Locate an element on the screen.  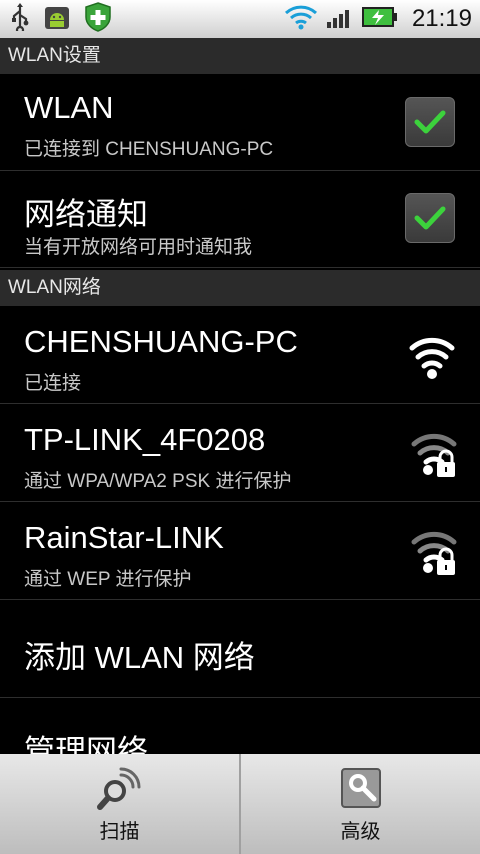
status-time: 21:19 is located at coordinates (441, 18).